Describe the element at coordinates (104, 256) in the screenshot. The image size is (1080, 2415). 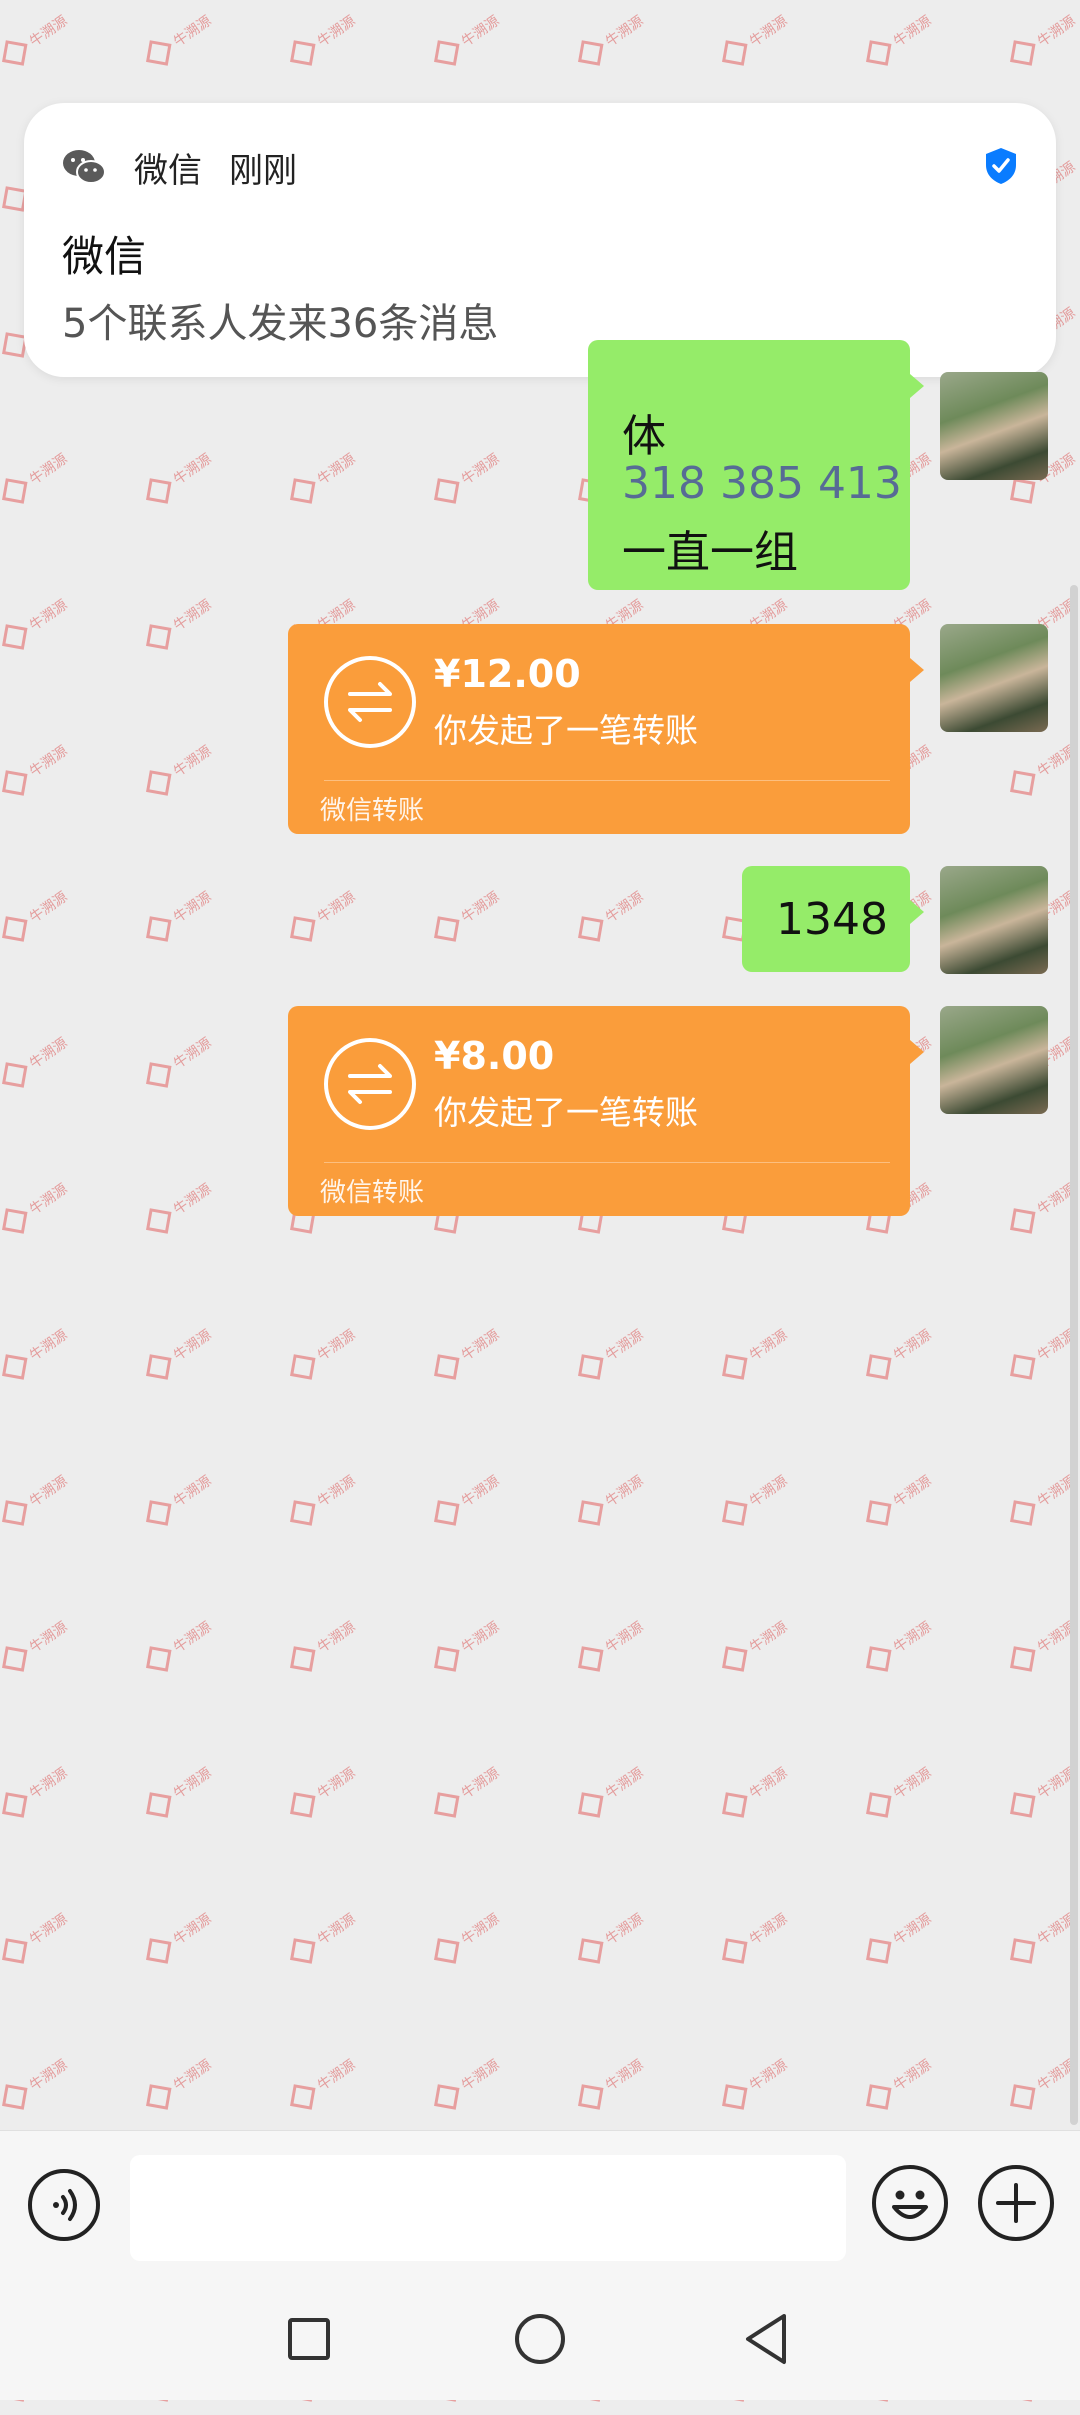
I see `notification-title: 微信` at that location.